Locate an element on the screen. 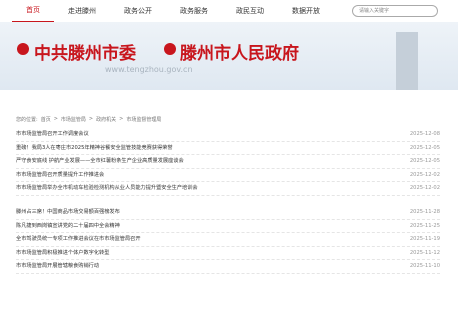  top-nav: 首页 走进滕州 政务公开 政务服务 政民互动 数据开放 请输入关键字 is located at coordinates (229, 11).